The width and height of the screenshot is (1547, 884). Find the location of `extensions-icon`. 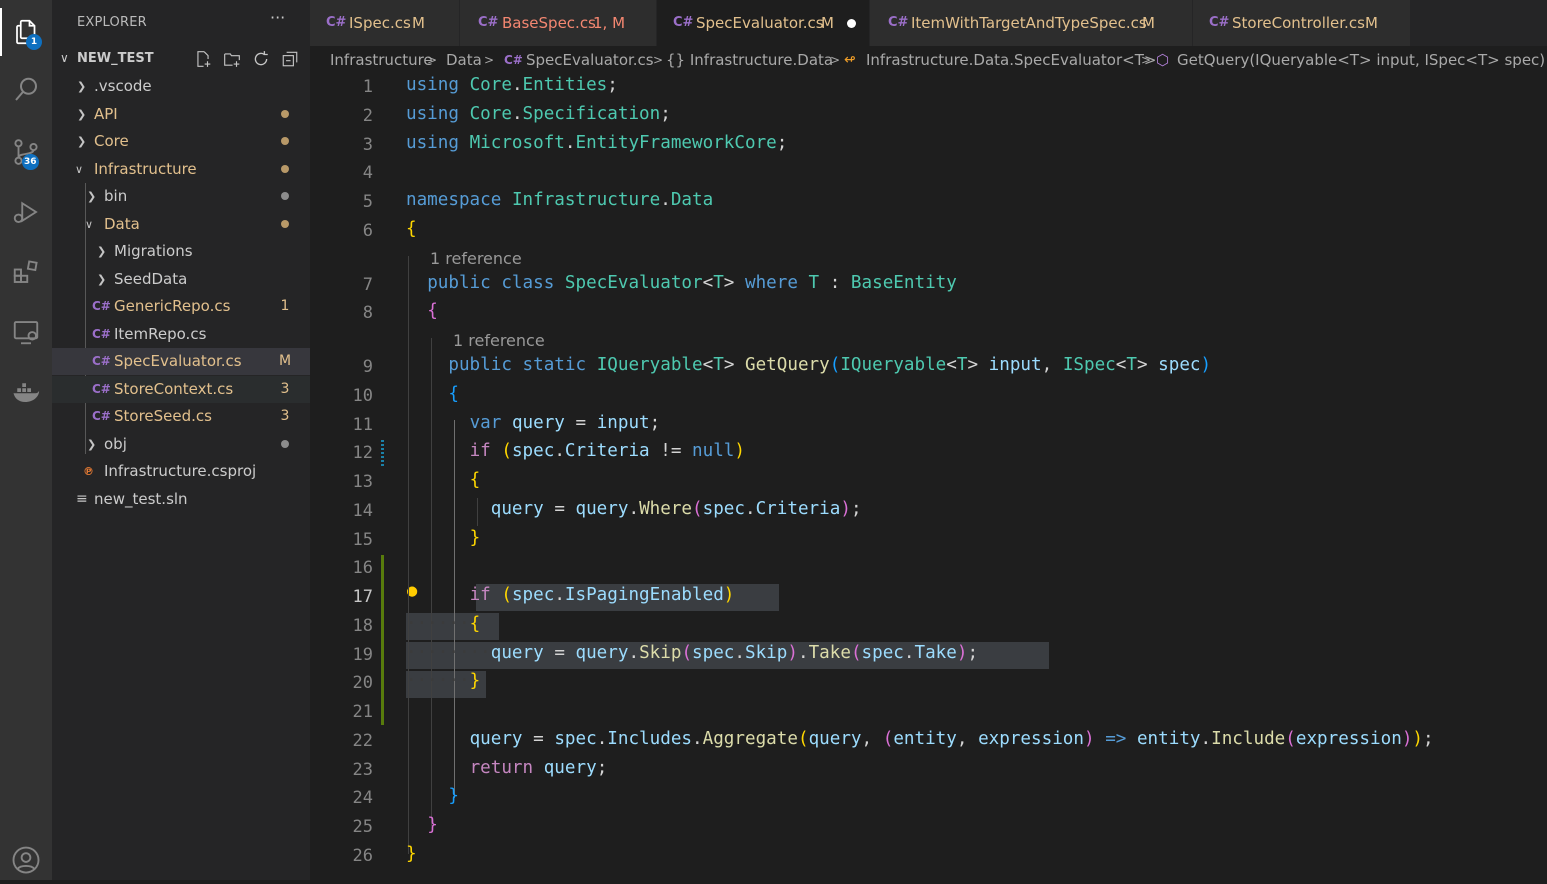

extensions-icon is located at coordinates (26, 272).